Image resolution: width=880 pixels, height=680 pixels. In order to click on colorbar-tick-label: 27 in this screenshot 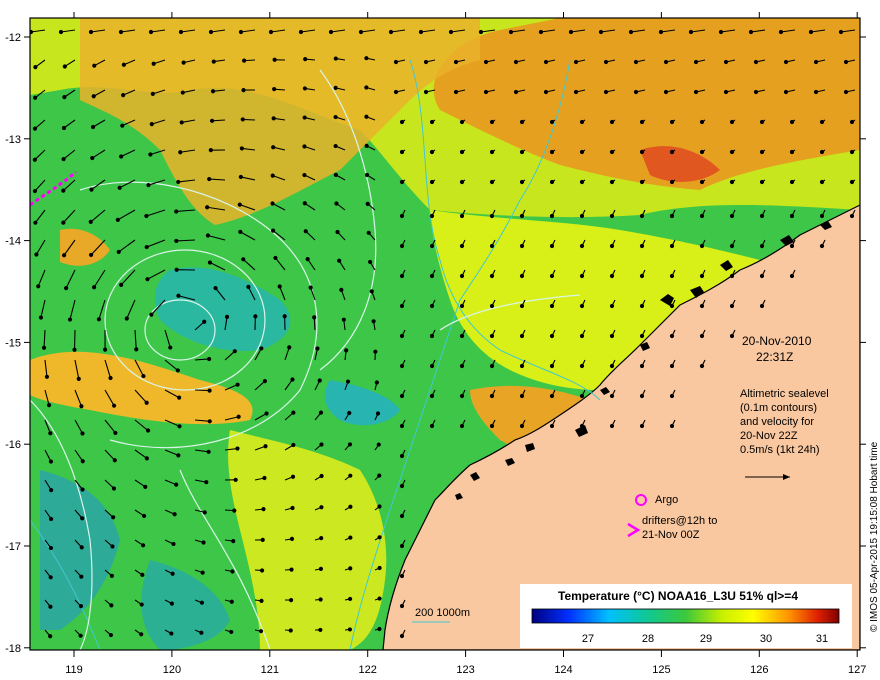, I will do `click(588, 639)`.